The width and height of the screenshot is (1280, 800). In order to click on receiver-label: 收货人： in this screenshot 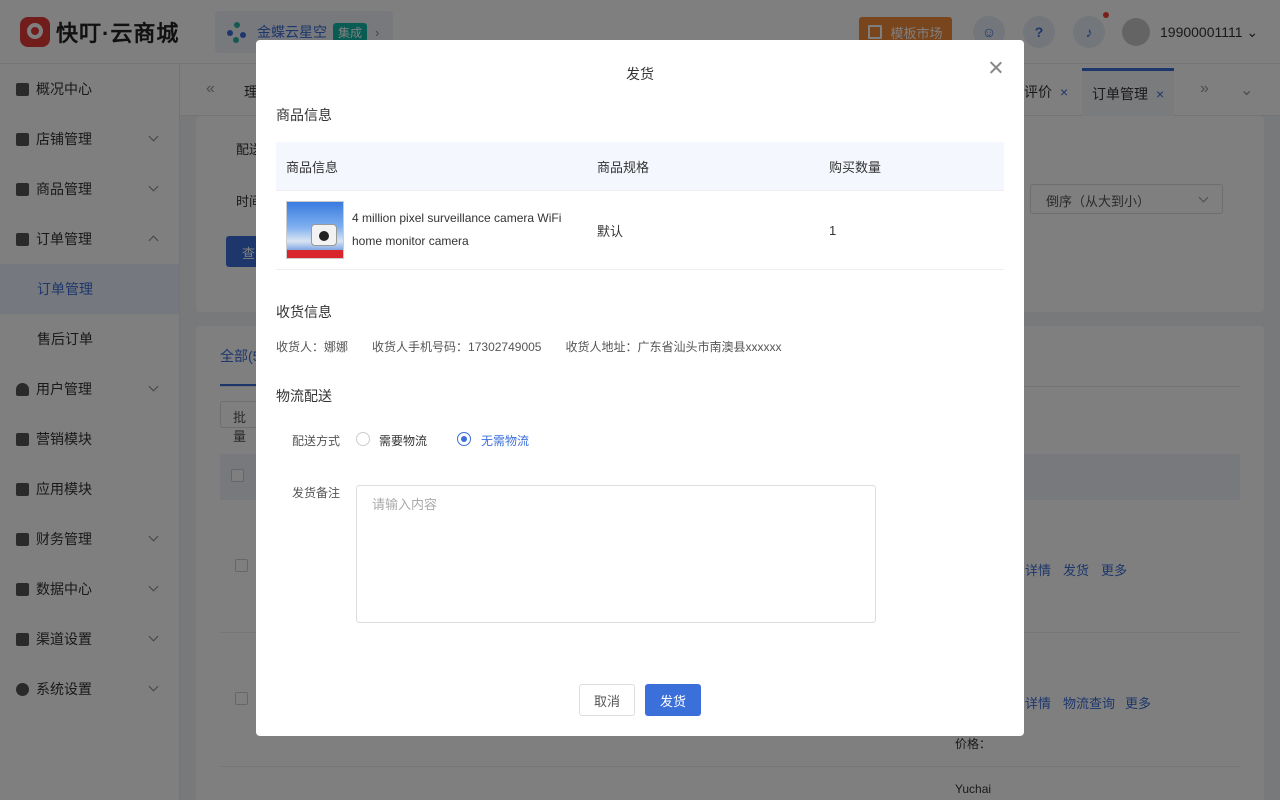, I will do `click(300, 347)`.